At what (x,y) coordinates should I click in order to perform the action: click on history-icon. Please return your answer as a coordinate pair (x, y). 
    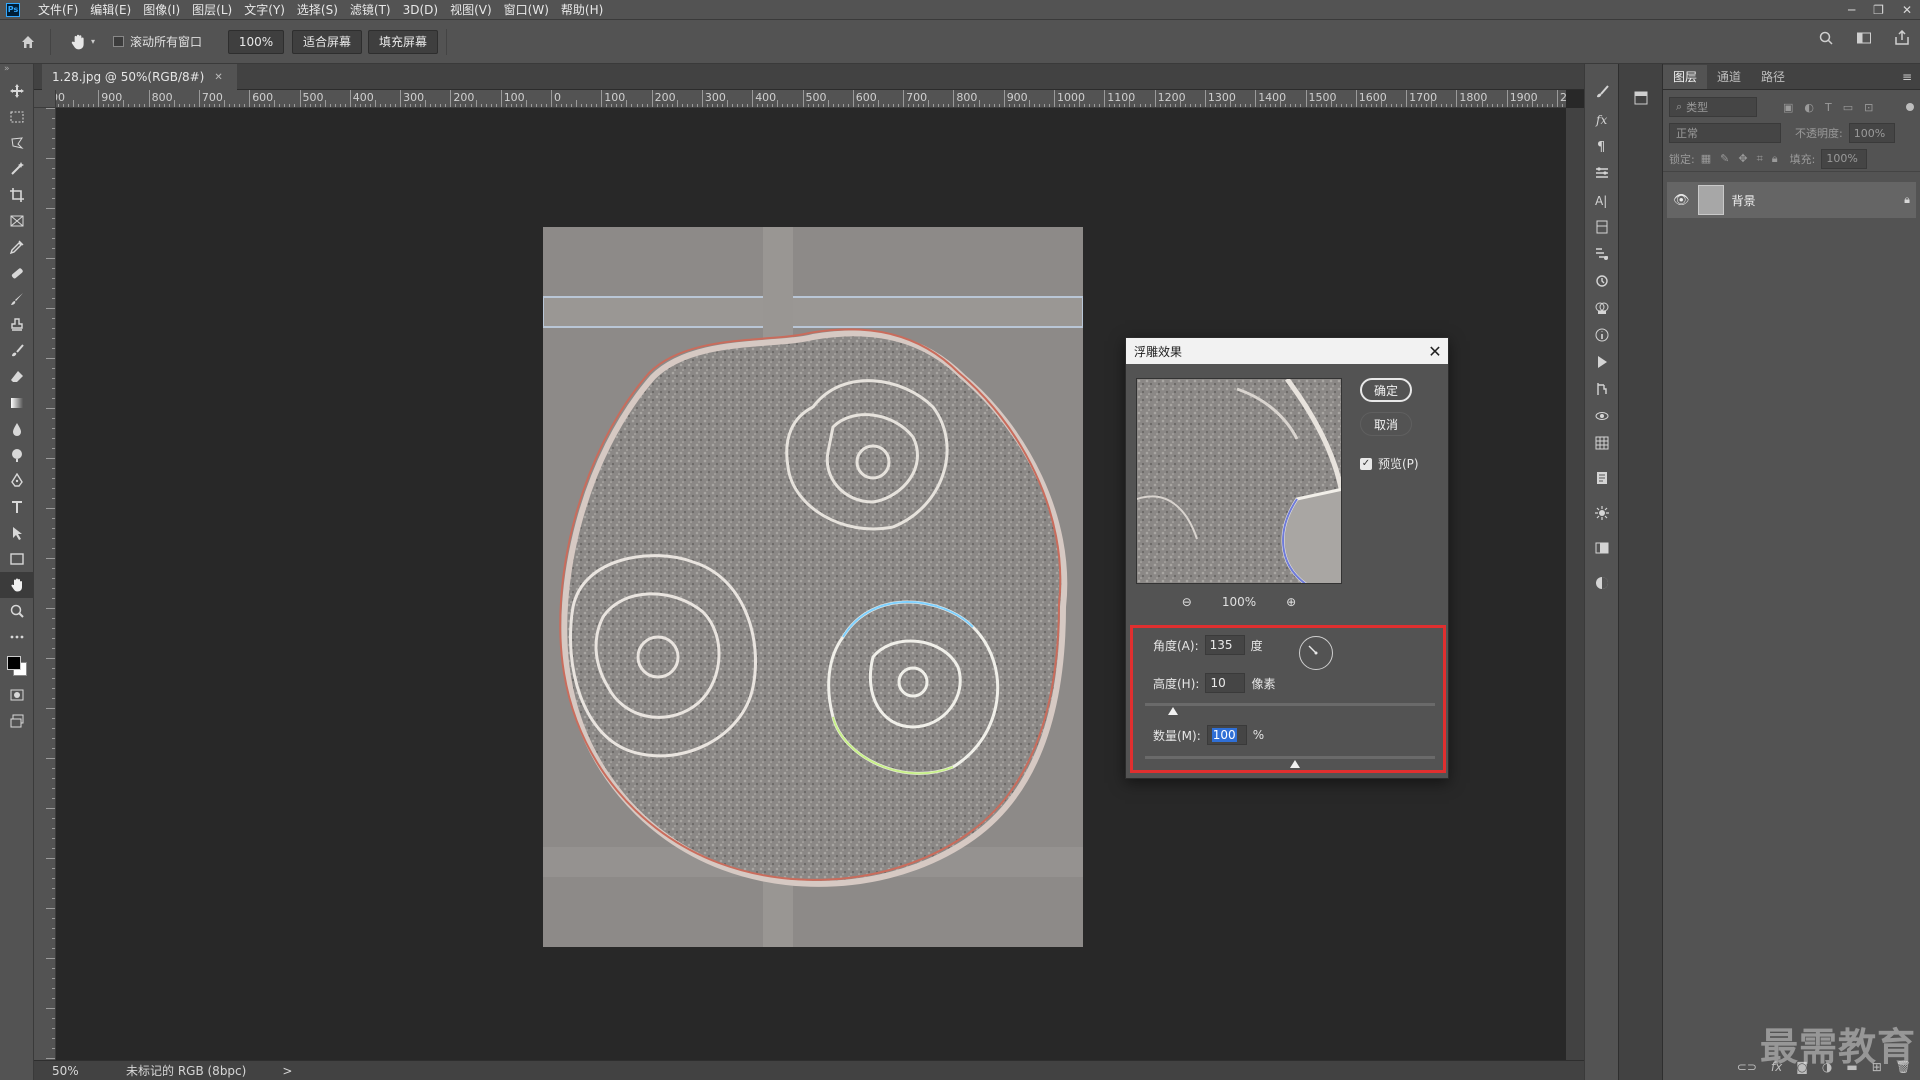
    Looking at the image, I should click on (1602, 280).